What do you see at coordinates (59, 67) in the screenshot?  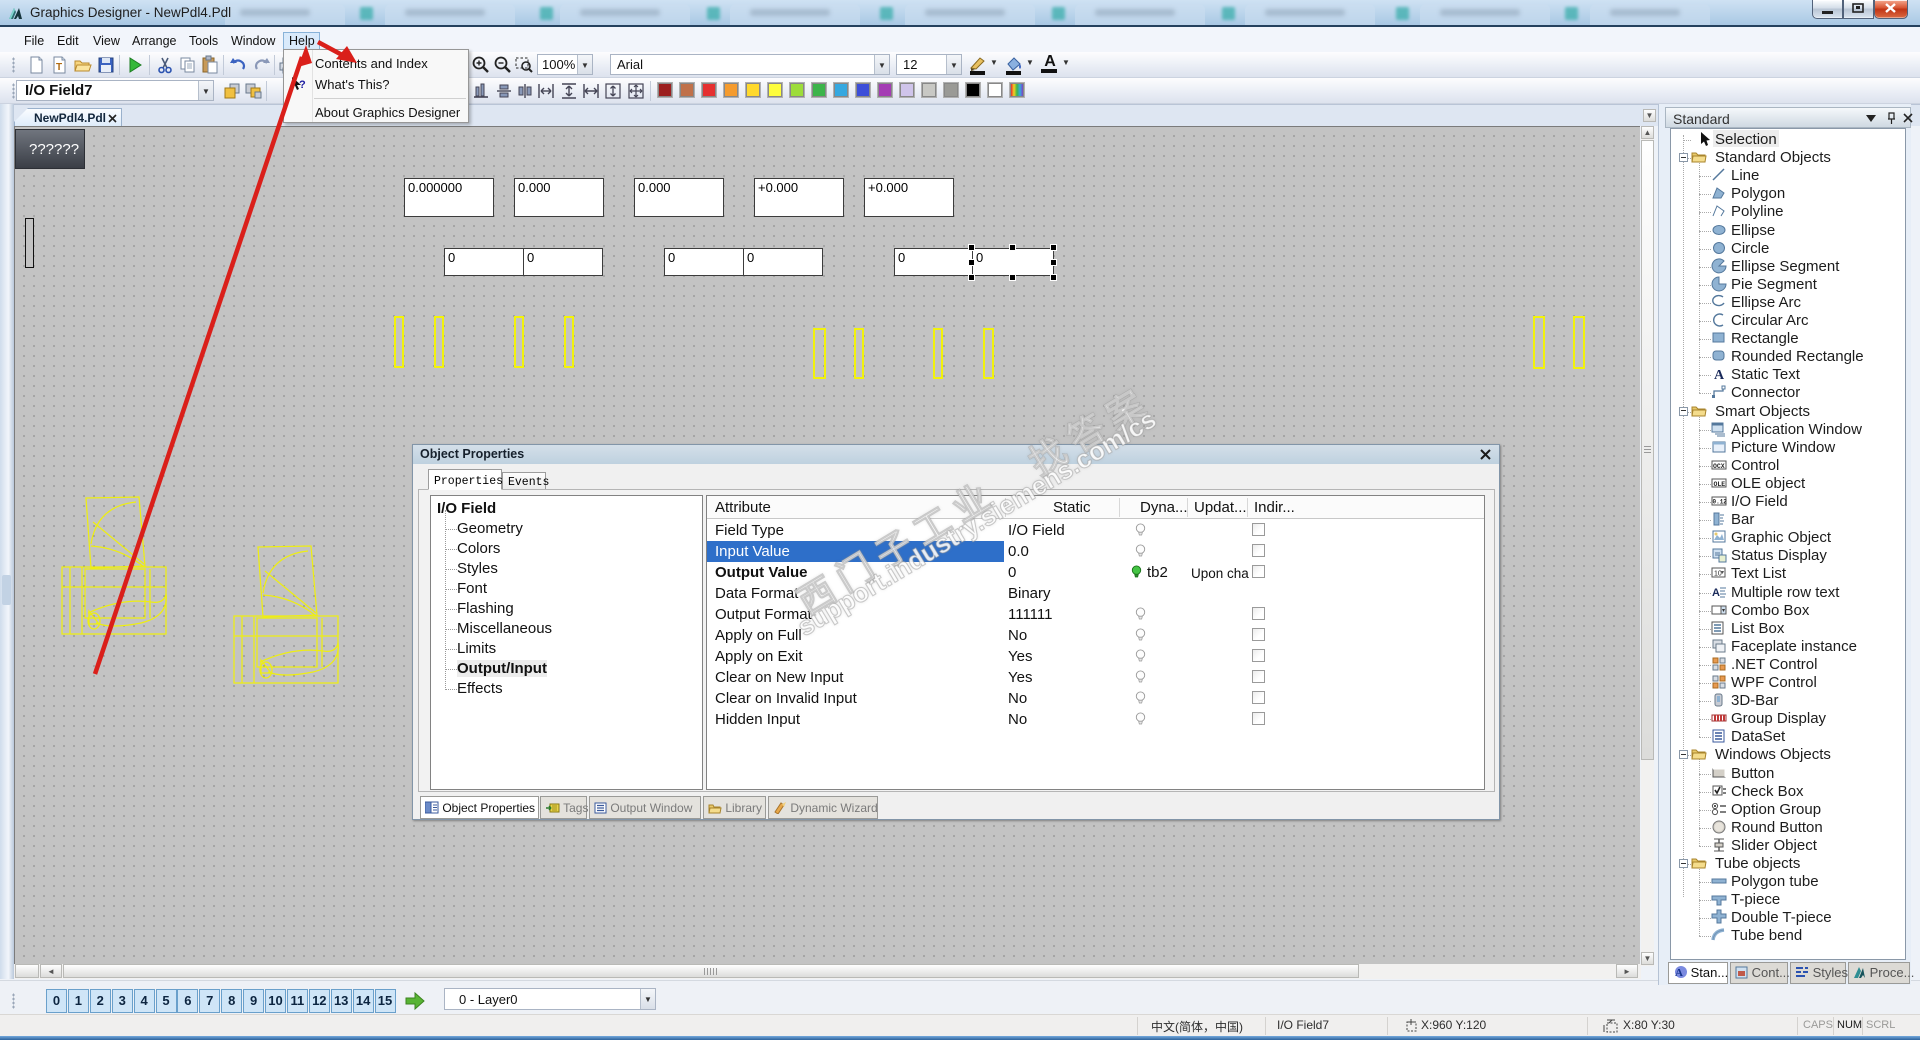 I see `svg-text: T` at bounding box center [59, 67].